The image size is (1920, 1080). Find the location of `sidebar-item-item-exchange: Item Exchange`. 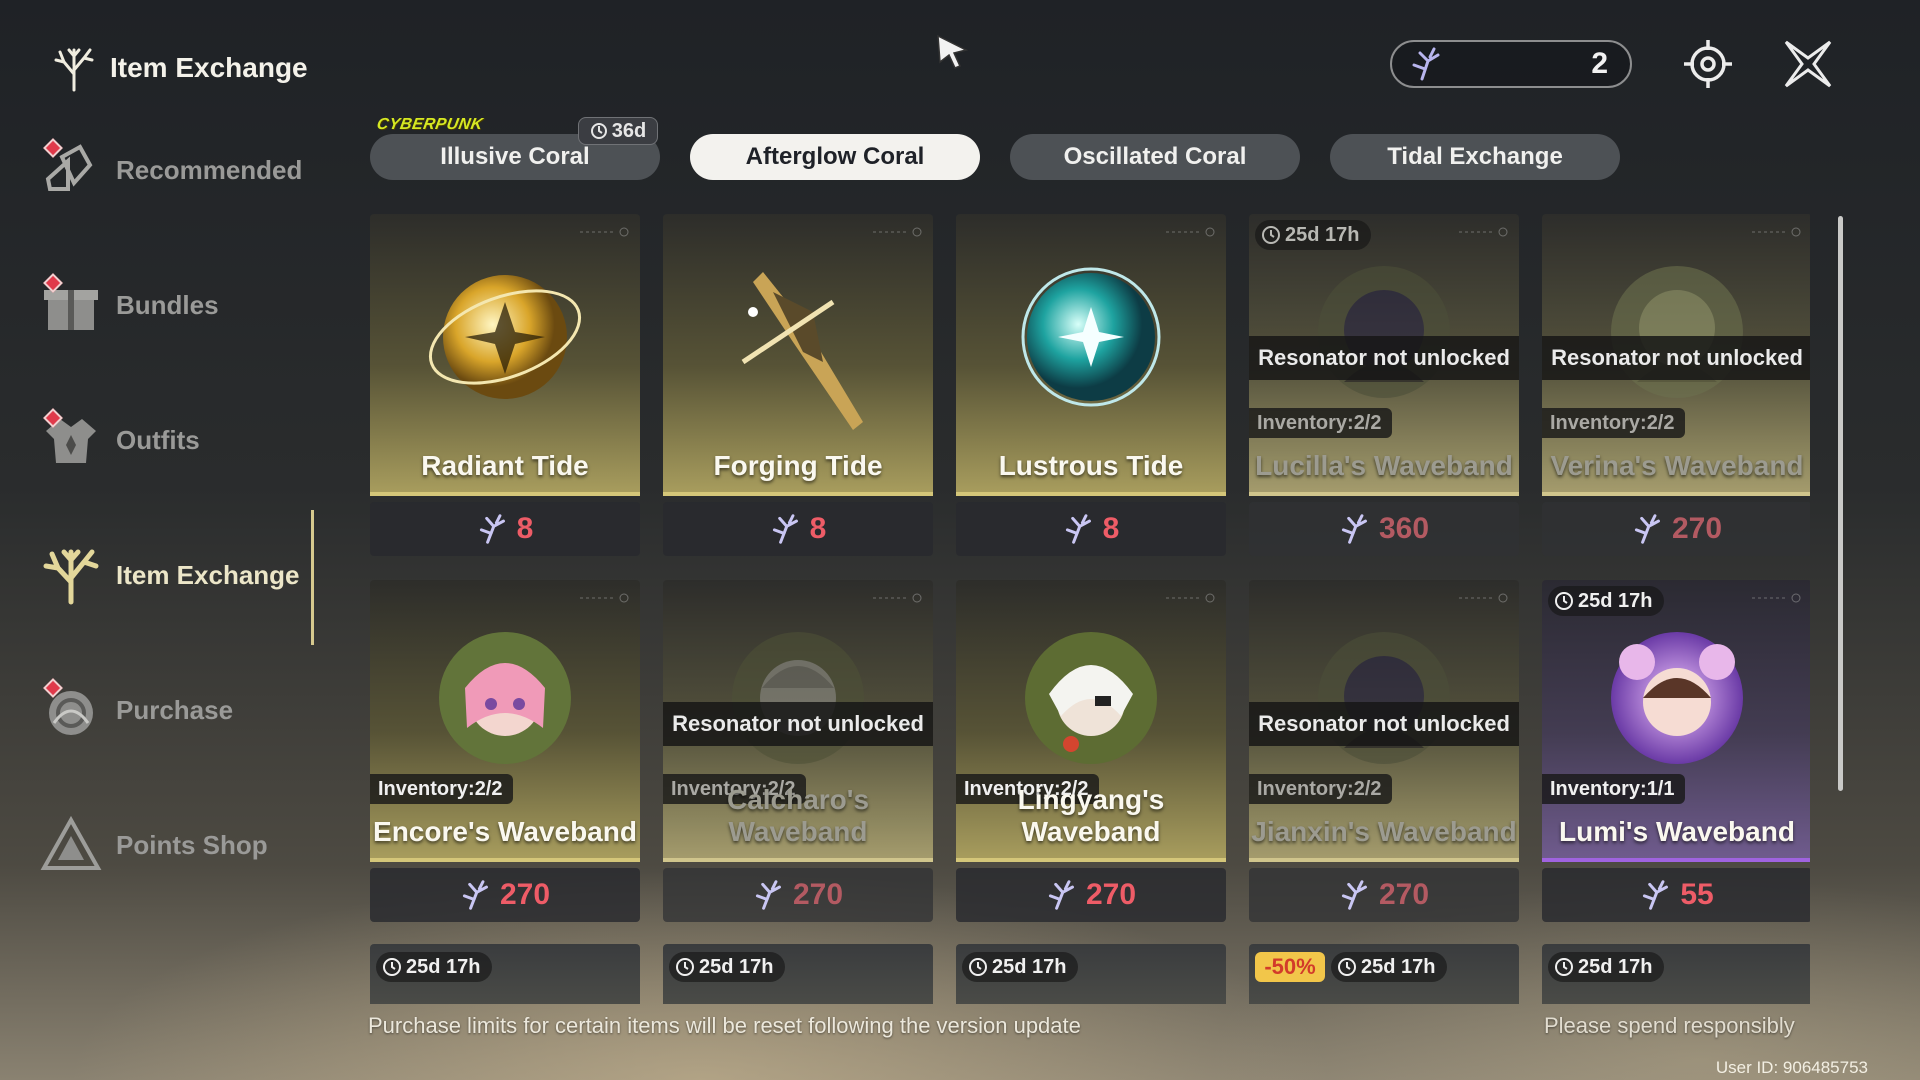

sidebar-item-item-exchange: Item Exchange is located at coordinates (175, 575).